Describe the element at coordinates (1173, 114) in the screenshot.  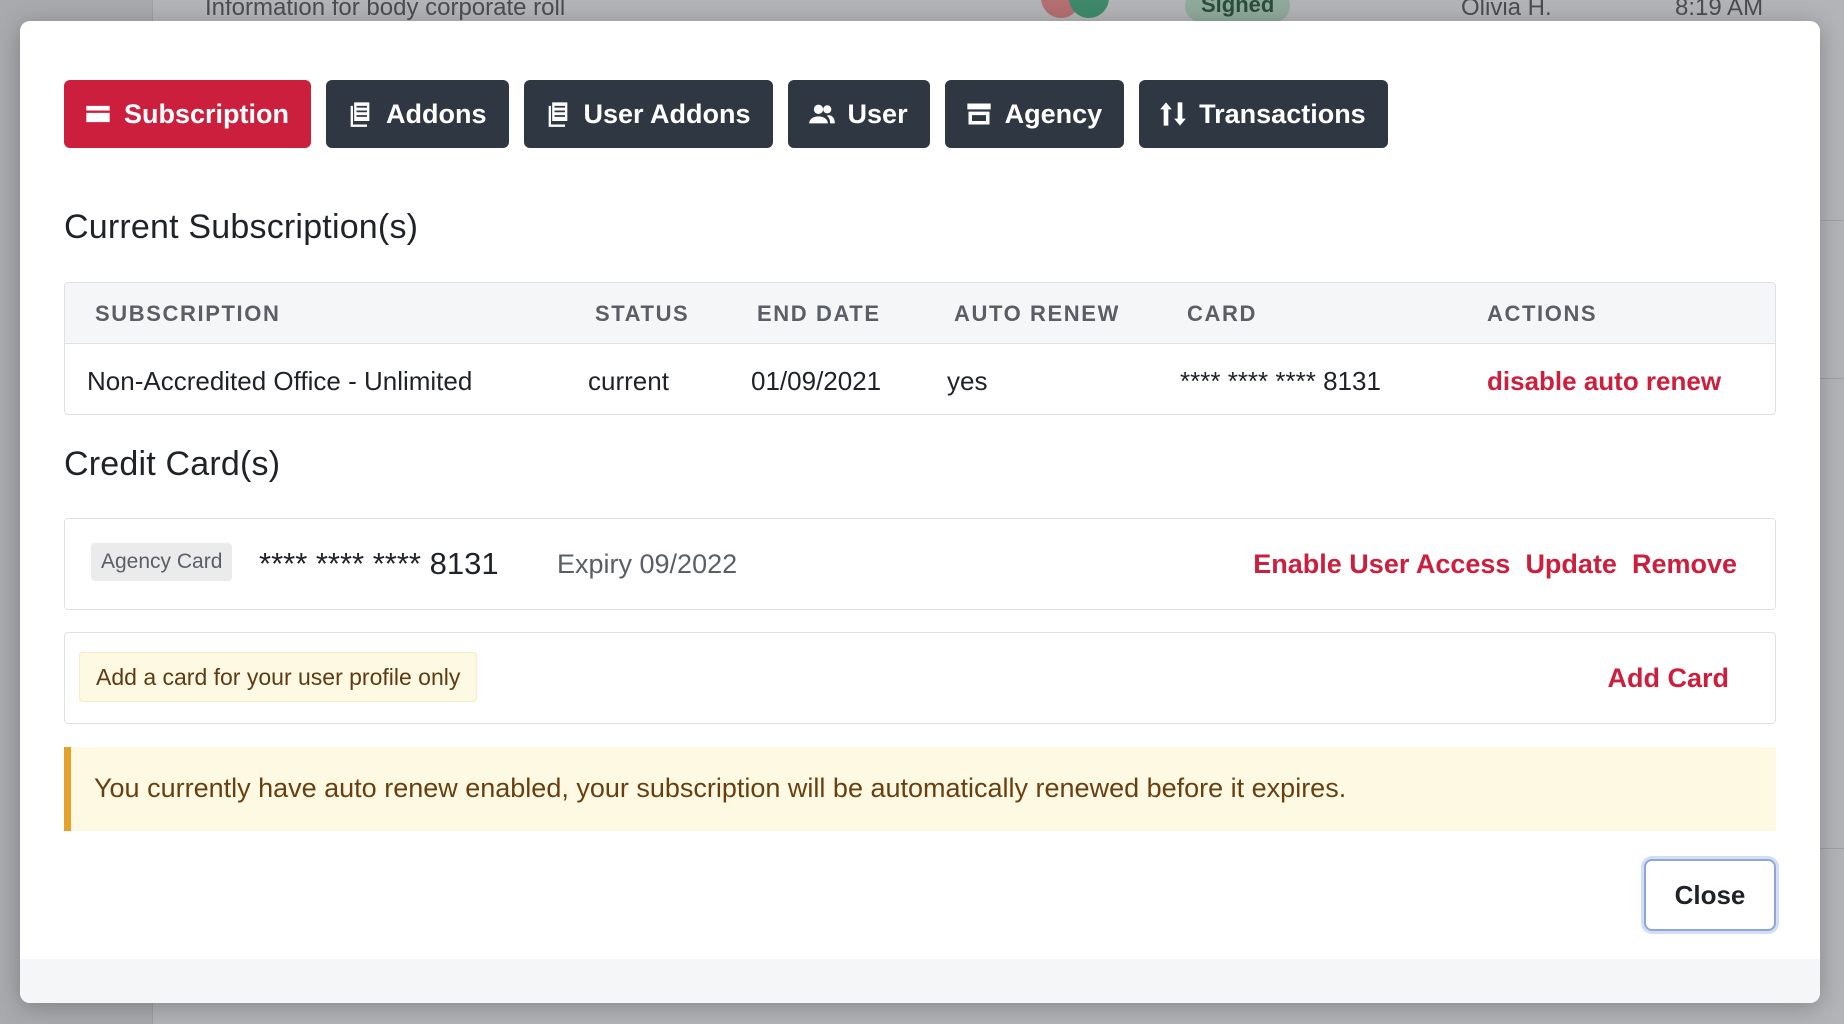
I see `arrows-up-down-icon` at that location.